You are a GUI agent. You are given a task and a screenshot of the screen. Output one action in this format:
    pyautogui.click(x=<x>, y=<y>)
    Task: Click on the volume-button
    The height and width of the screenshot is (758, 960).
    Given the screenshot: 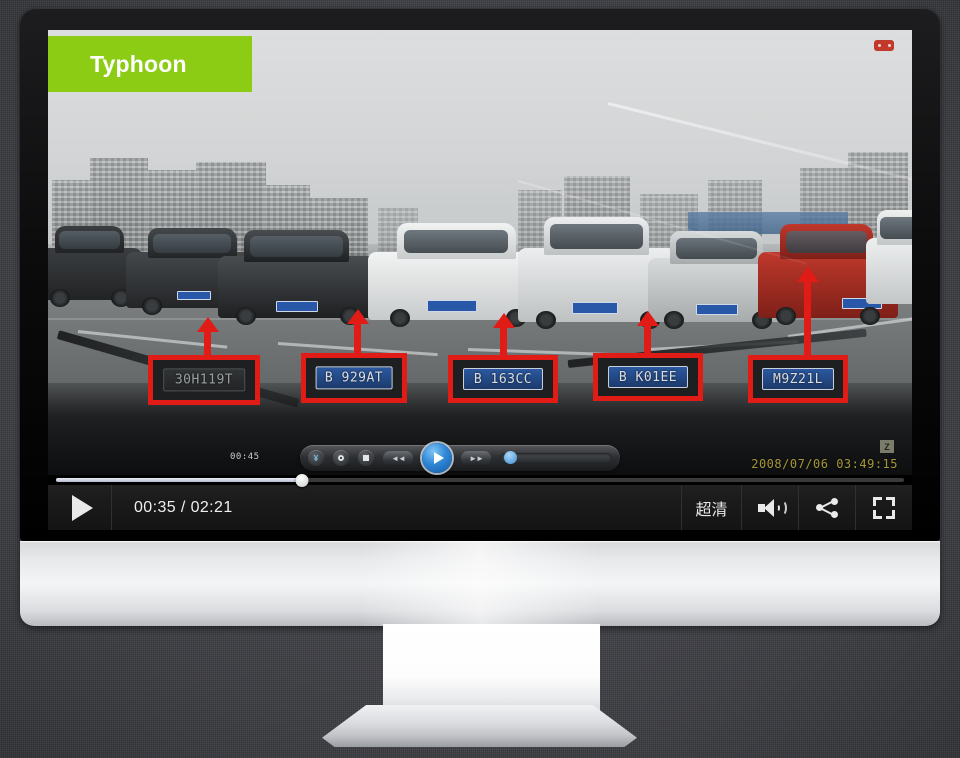 What is the action you would take?
    pyautogui.click(x=769, y=507)
    